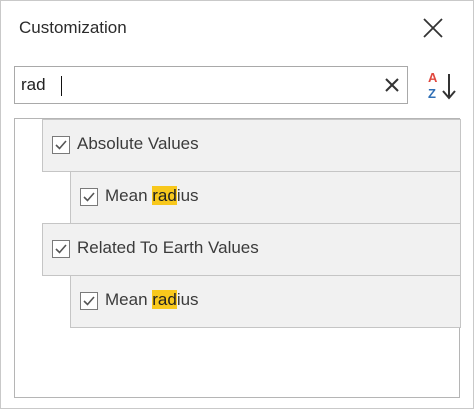 This screenshot has height=409, width=474. Describe the element at coordinates (168, 247) in the screenshot. I see `tree-group-label: Related To Earth Values` at that location.